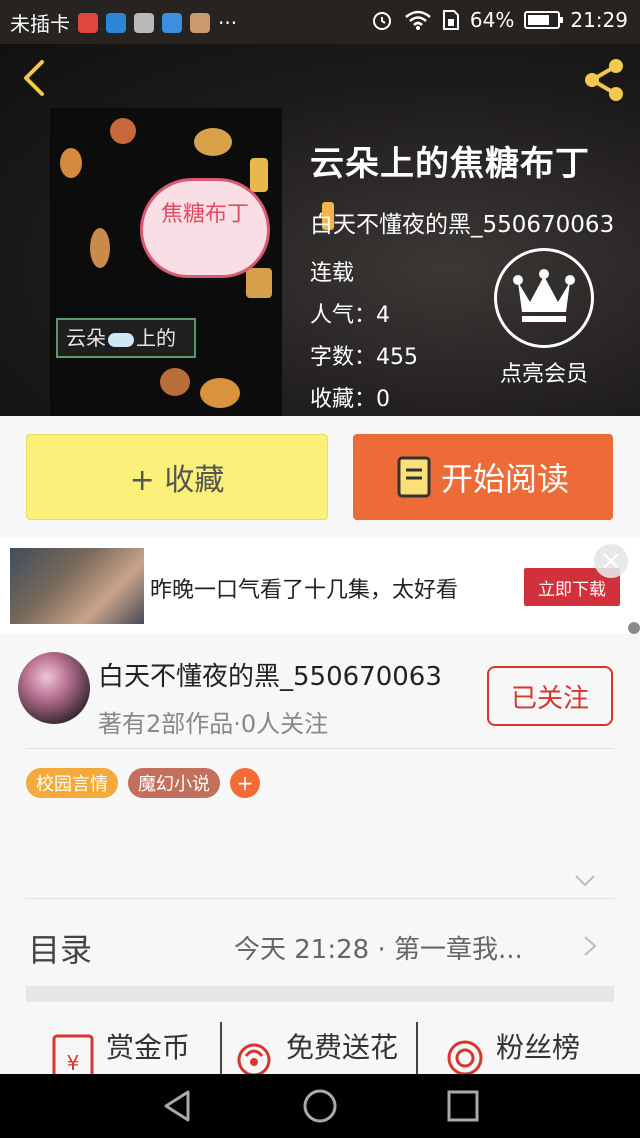 This screenshot has height=1138, width=640. What do you see at coordinates (550, 696) in the screenshot?
I see `follow-button: 已关注` at bounding box center [550, 696].